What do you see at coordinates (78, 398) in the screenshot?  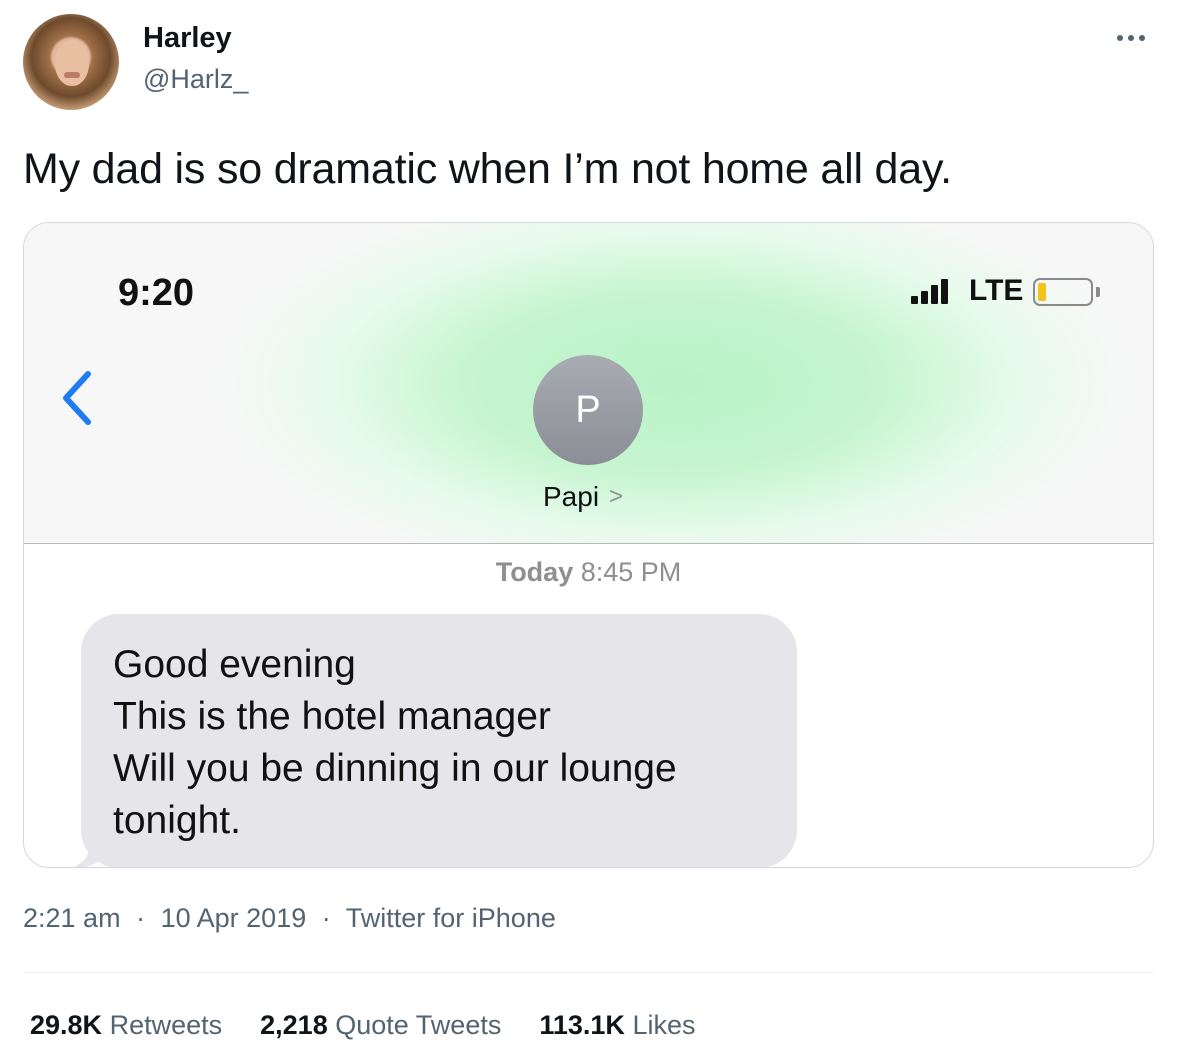 I see `chevron-left-icon` at bounding box center [78, 398].